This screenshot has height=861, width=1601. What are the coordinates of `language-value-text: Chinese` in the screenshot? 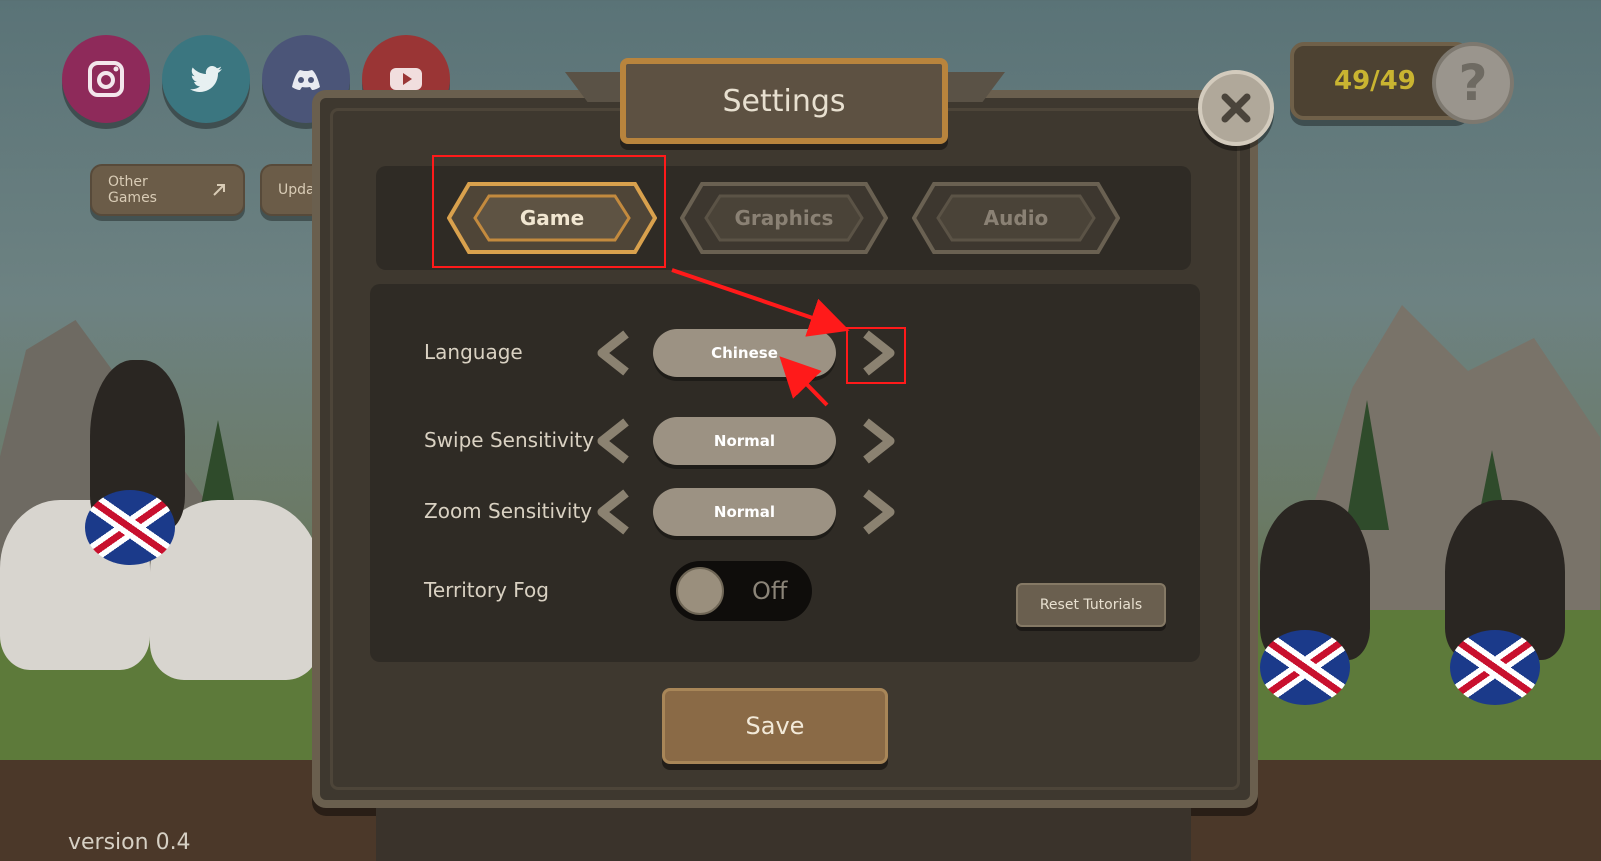 It's located at (744, 353).